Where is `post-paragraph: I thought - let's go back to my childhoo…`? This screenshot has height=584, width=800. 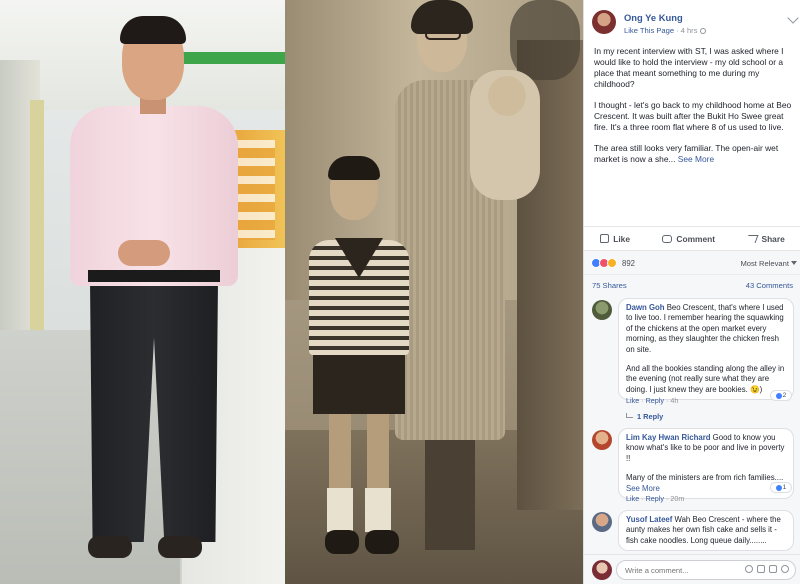 post-paragraph: I thought - let's go back to my childhoo… is located at coordinates (693, 116).